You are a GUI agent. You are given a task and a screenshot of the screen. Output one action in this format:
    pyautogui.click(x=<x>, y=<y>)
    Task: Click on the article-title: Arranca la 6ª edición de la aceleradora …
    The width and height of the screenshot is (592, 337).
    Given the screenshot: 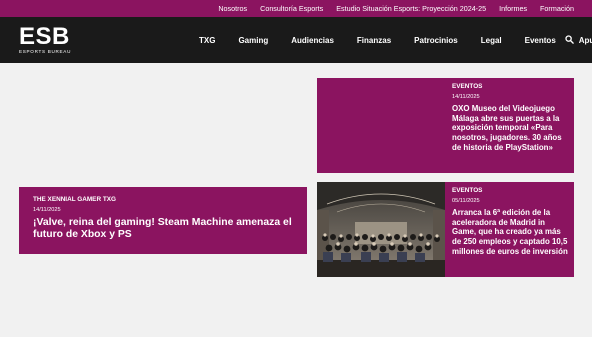 What is the action you would take?
    pyautogui.click(x=510, y=232)
    